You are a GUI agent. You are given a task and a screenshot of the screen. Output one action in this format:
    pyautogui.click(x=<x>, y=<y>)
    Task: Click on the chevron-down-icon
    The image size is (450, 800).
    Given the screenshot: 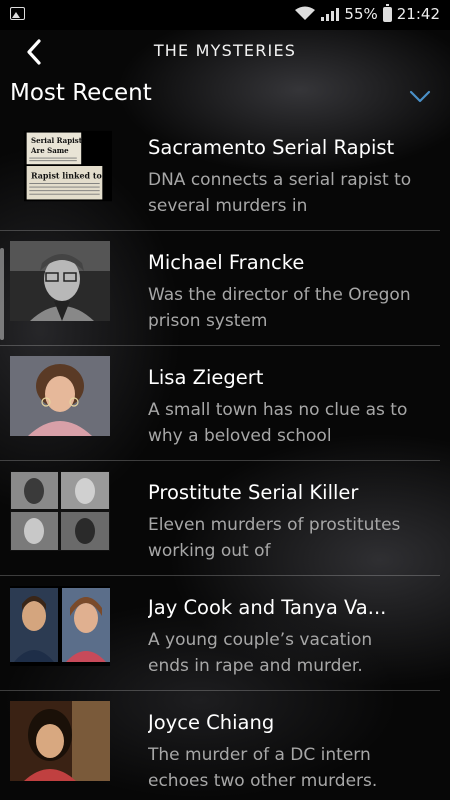 What is the action you would take?
    pyautogui.click(x=420, y=96)
    